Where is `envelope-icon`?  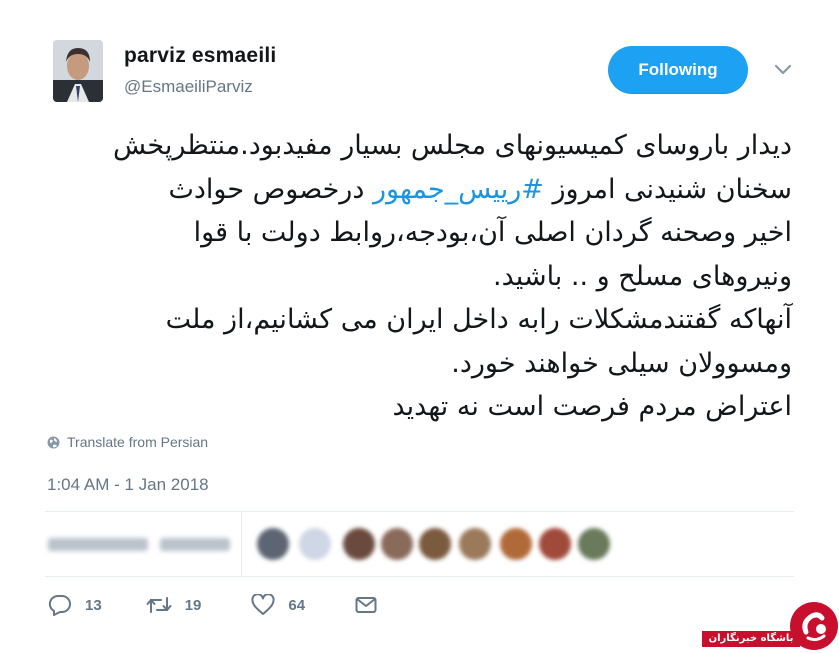
envelope-icon is located at coordinates (366, 605).